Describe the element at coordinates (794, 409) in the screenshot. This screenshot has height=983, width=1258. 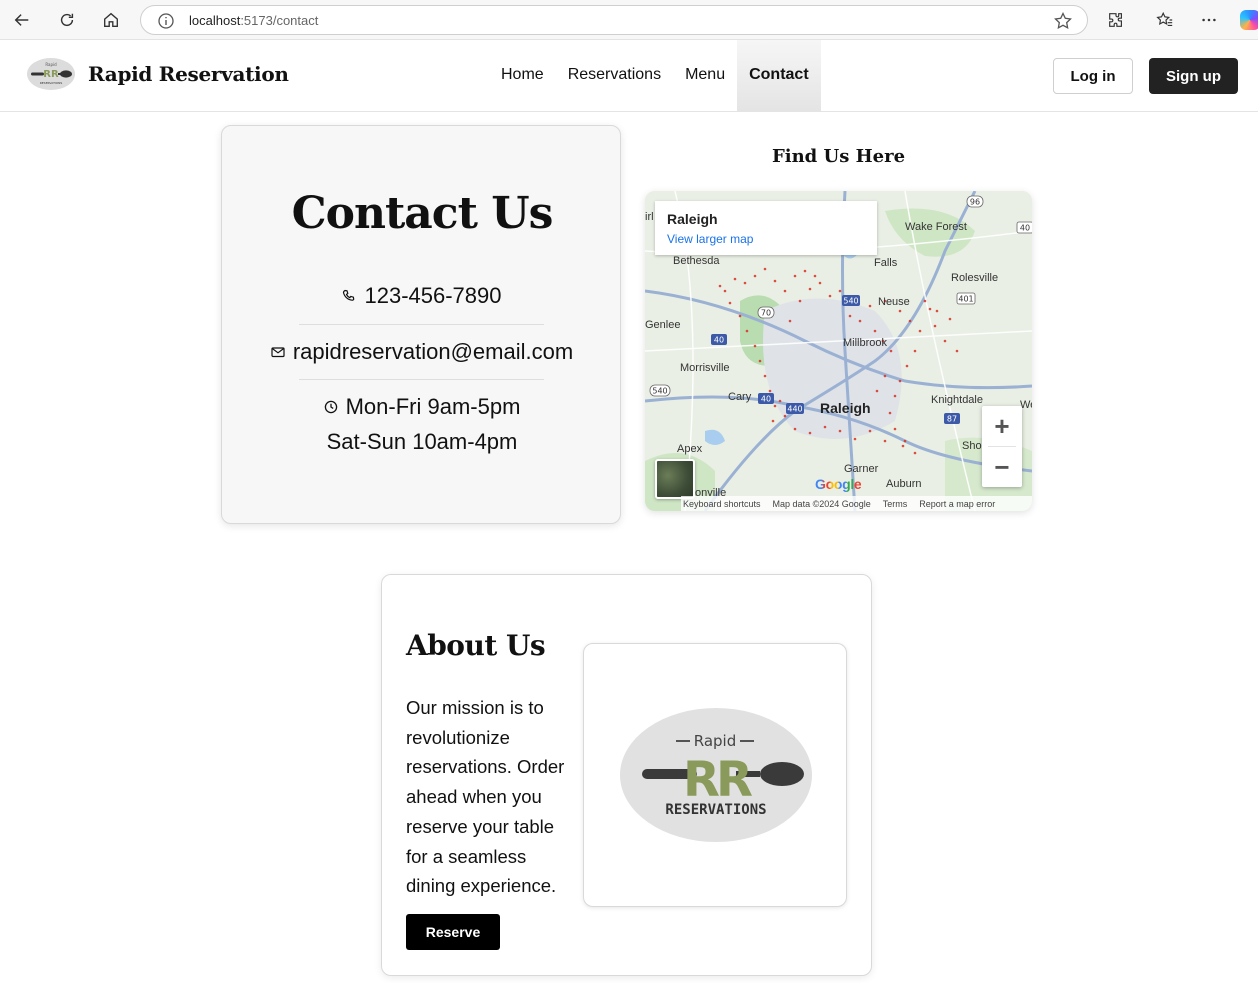
I see `svg-text: 440` at that location.